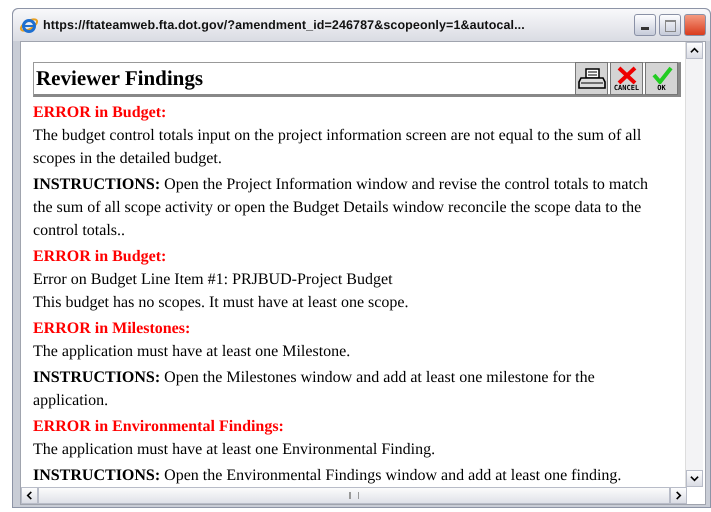 The width and height of the screenshot is (711, 512). I want to click on error-heading: ERROR in Milestones:, so click(112, 329).